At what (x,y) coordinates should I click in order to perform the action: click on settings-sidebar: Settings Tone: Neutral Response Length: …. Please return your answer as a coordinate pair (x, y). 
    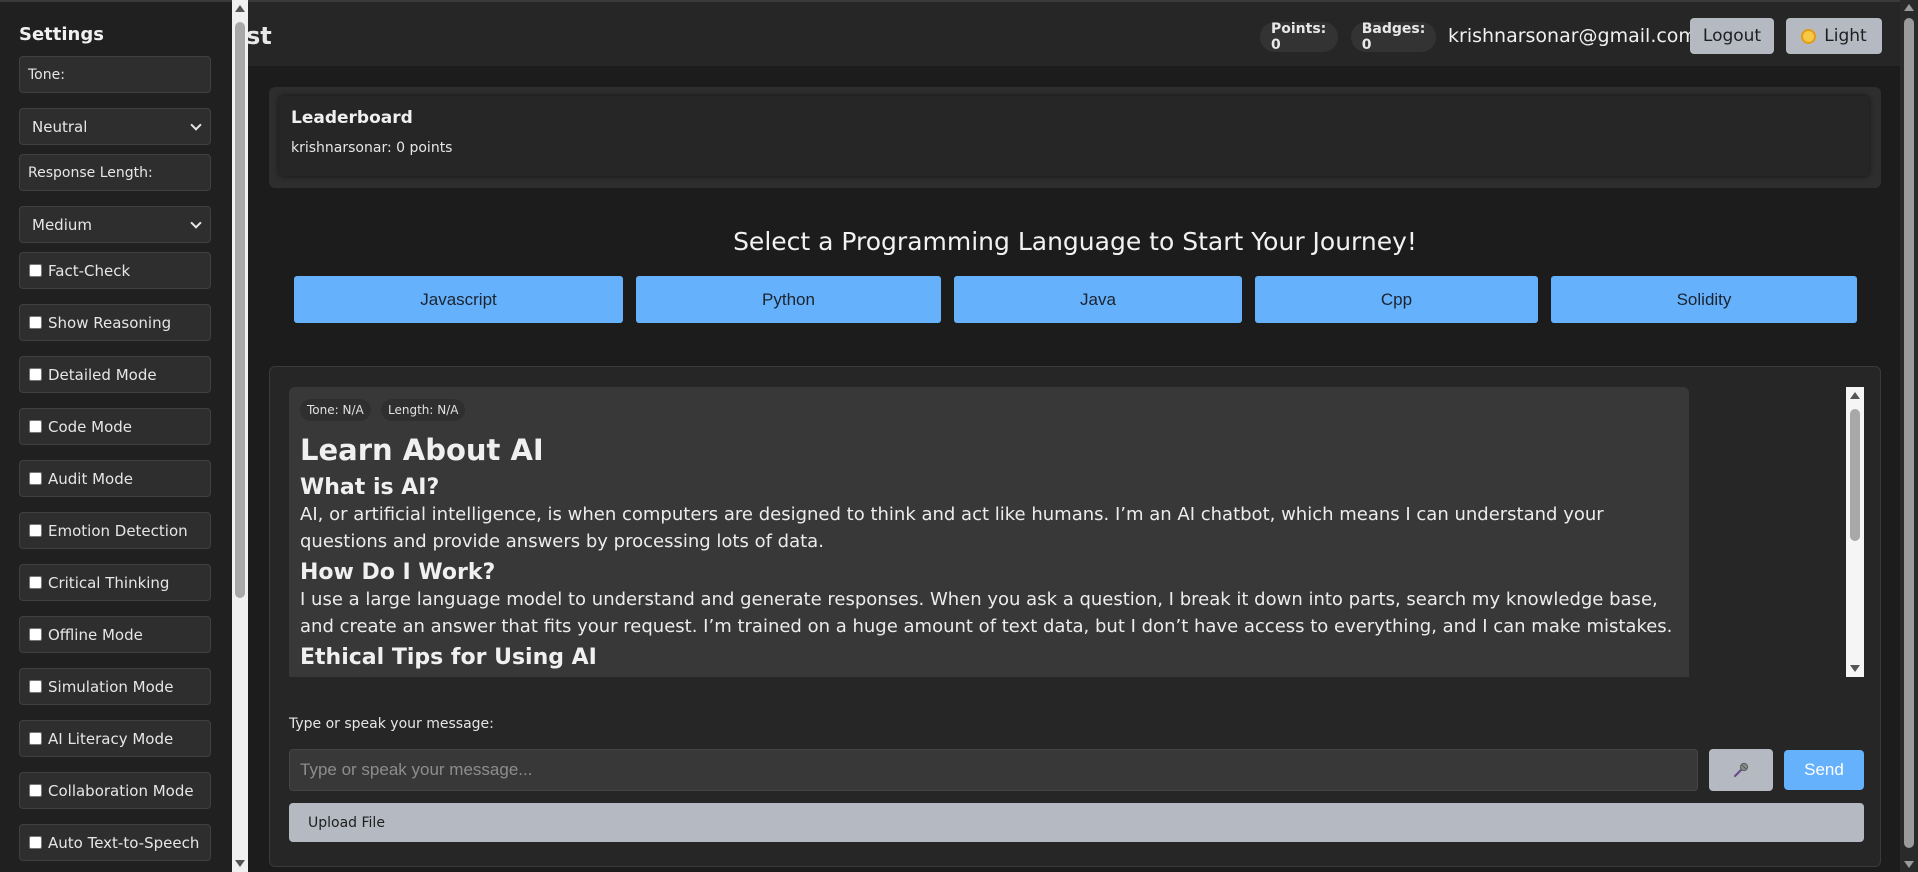
    Looking at the image, I should click on (116, 436).